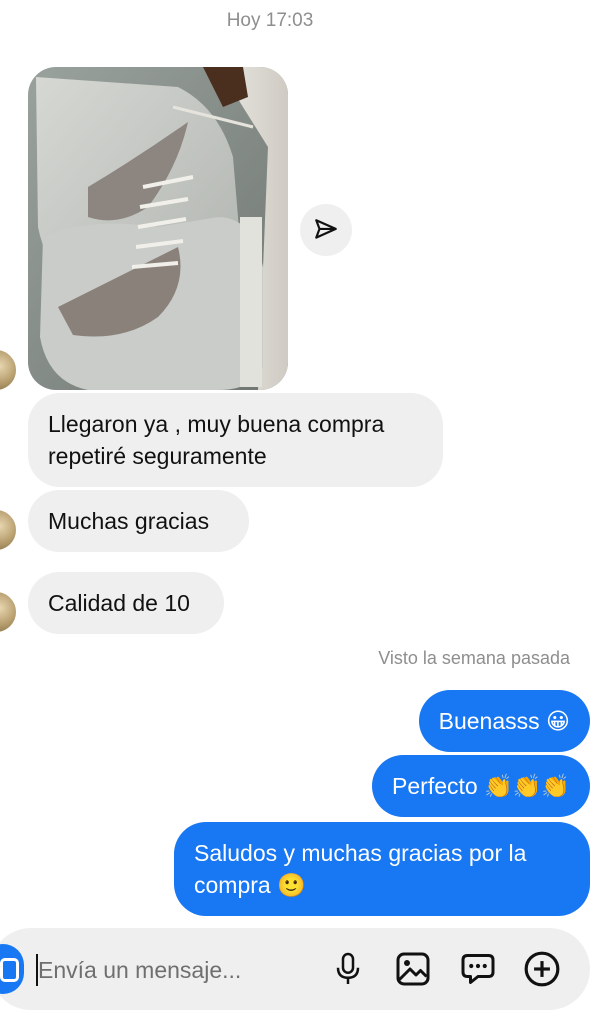 The height and width of the screenshot is (1024, 603). I want to click on conversation-timestamp: Hoy 17:03, so click(270, 20).